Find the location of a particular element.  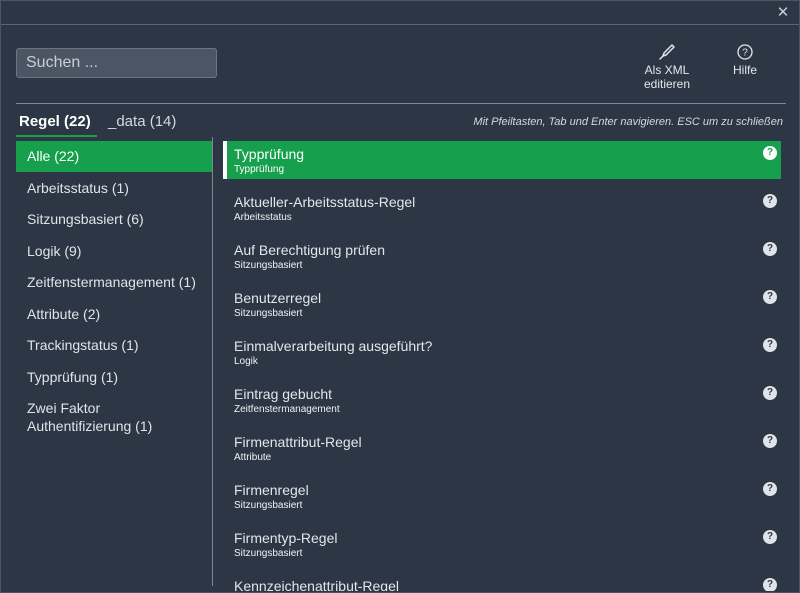

rule-title: Auf Berechtigung prüfen is located at coordinates (309, 250).